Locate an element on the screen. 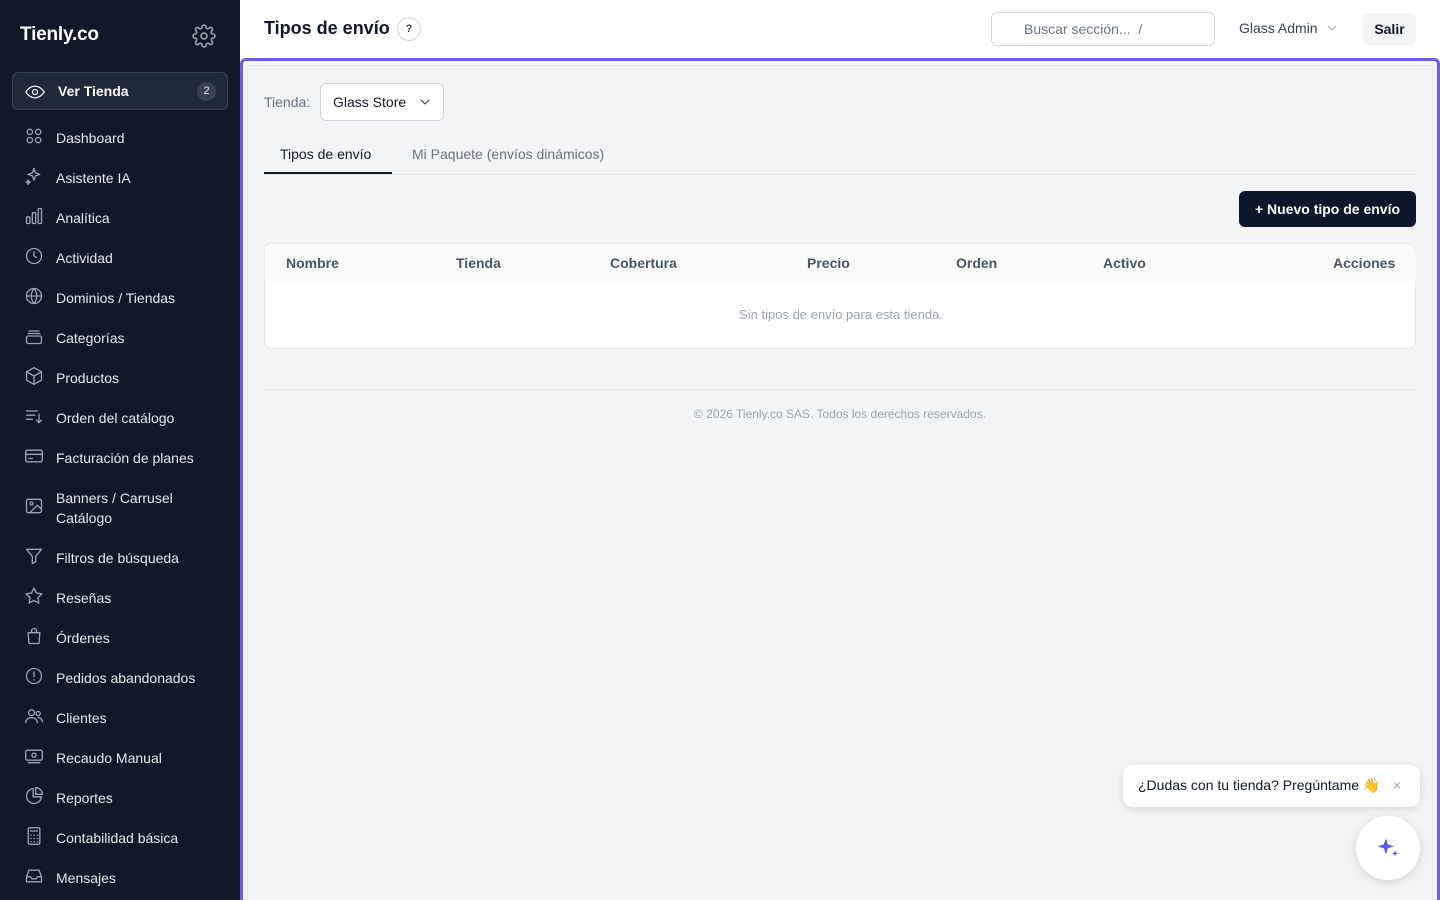 This screenshot has height=900, width=1440. sidebar-item-label: Orden del catálogo is located at coordinates (115, 418).